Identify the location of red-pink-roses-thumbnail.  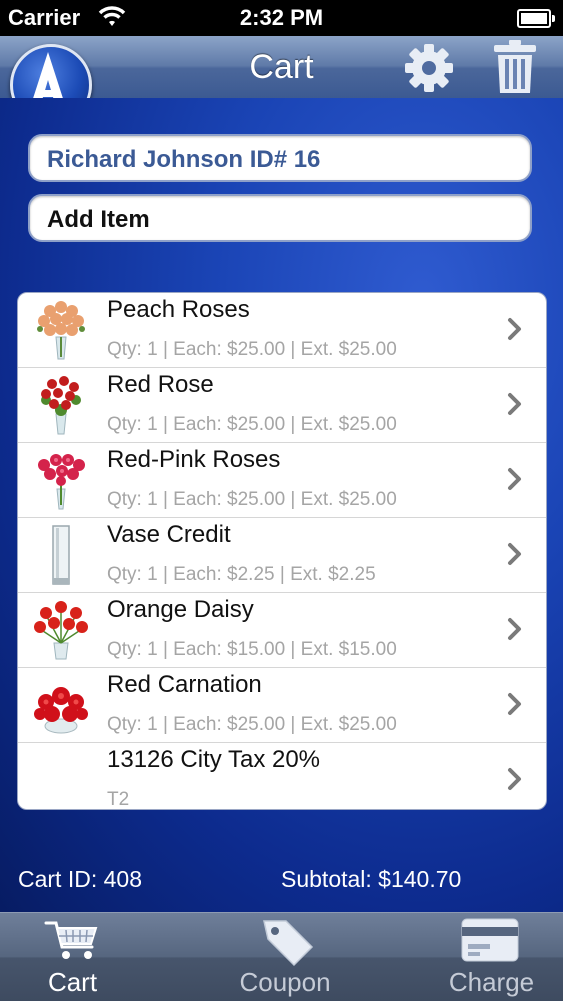
(61, 482).